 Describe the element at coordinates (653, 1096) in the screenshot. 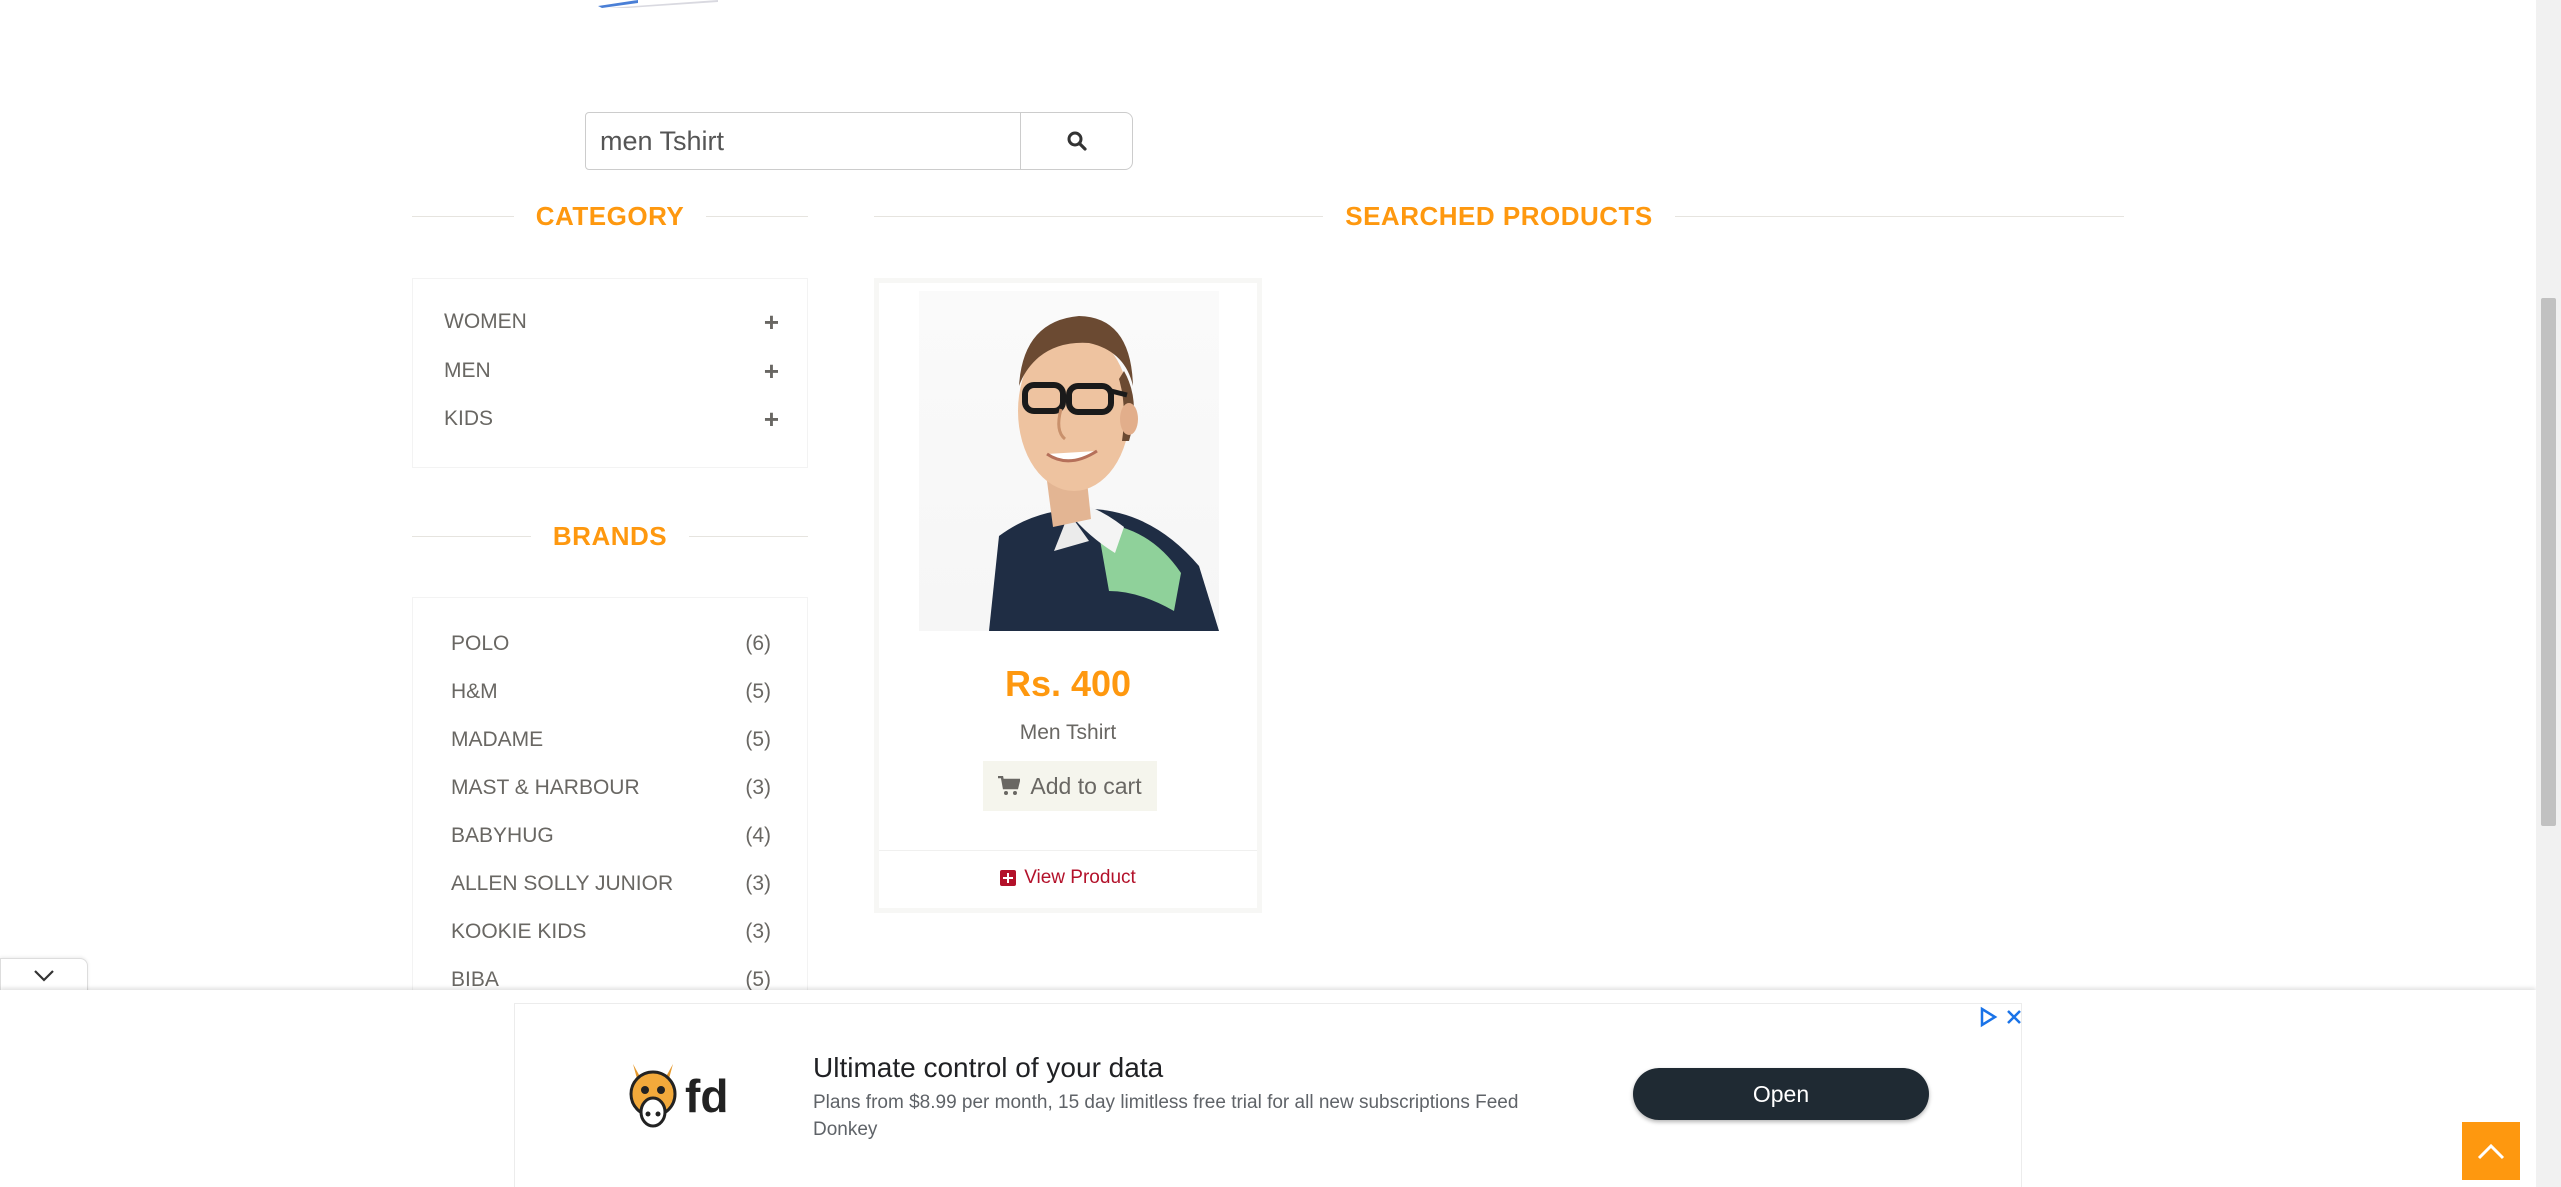

I see `donkey-logo-icon` at that location.